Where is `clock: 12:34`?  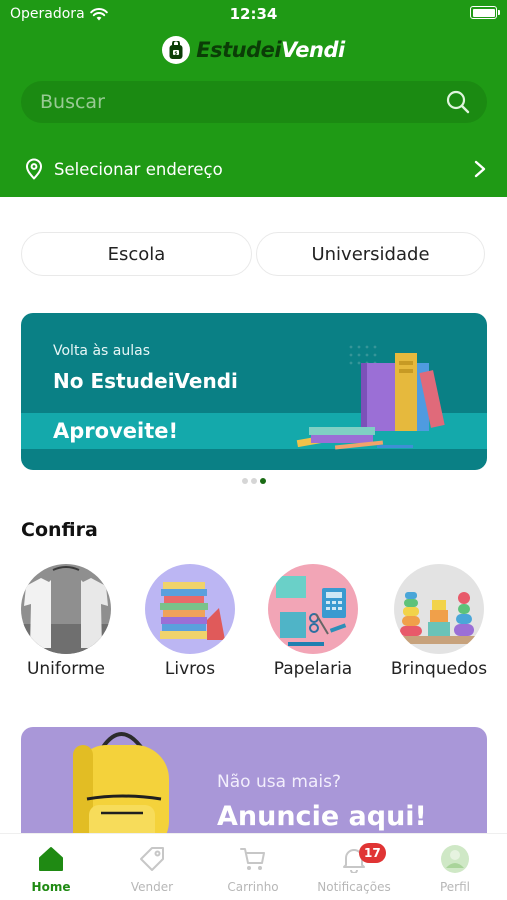
clock: 12:34 is located at coordinates (253, 14).